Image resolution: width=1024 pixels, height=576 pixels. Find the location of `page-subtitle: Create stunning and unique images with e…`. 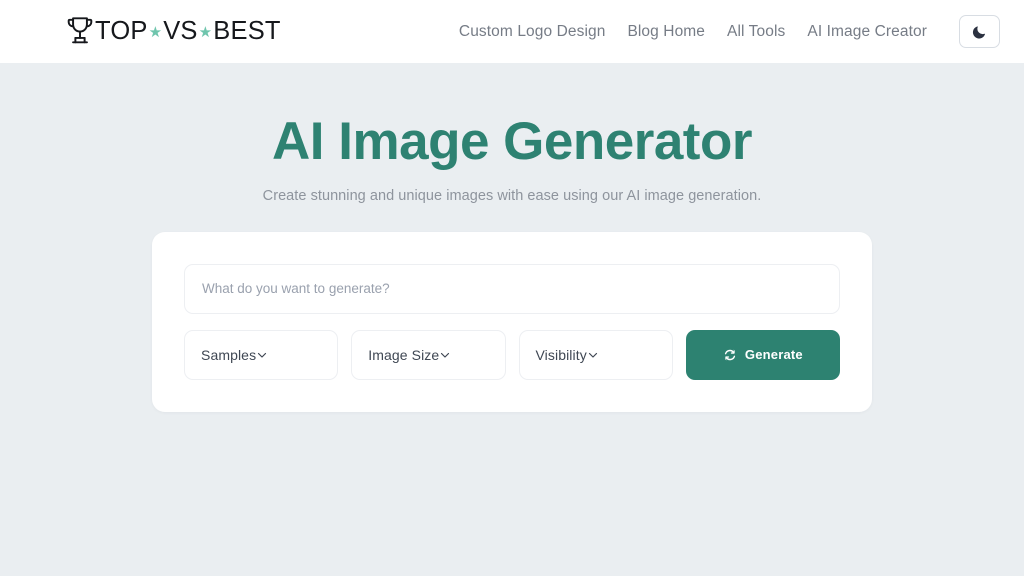

page-subtitle: Create stunning and unique images with e… is located at coordinates (512, 195).